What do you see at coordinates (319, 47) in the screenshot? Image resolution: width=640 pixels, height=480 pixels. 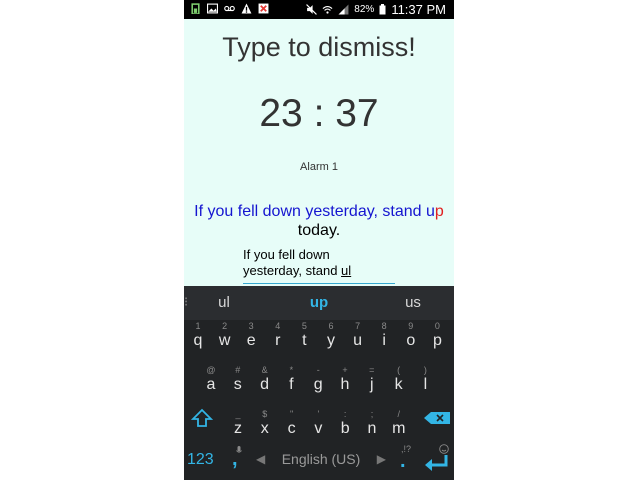 I see `page-title: Type to dismiss!` at bounding box center [319, 47].